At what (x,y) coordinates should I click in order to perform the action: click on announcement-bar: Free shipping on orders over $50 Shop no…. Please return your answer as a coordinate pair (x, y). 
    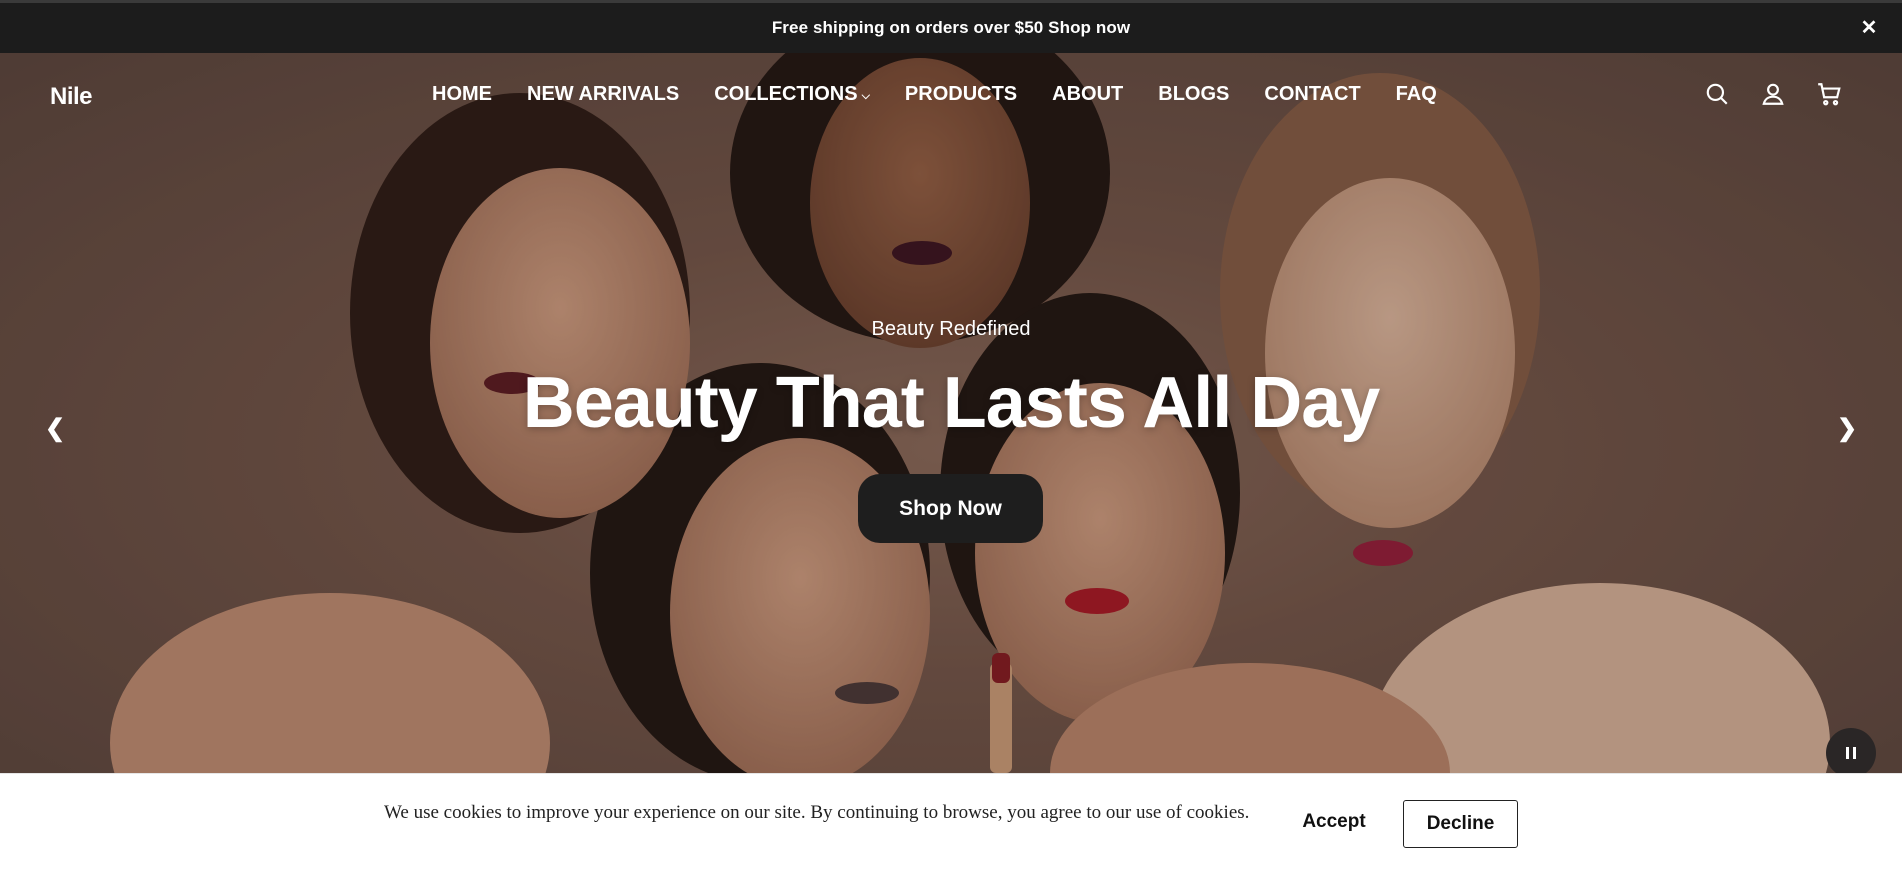
    Looking at the image, I should click on (951, 26).